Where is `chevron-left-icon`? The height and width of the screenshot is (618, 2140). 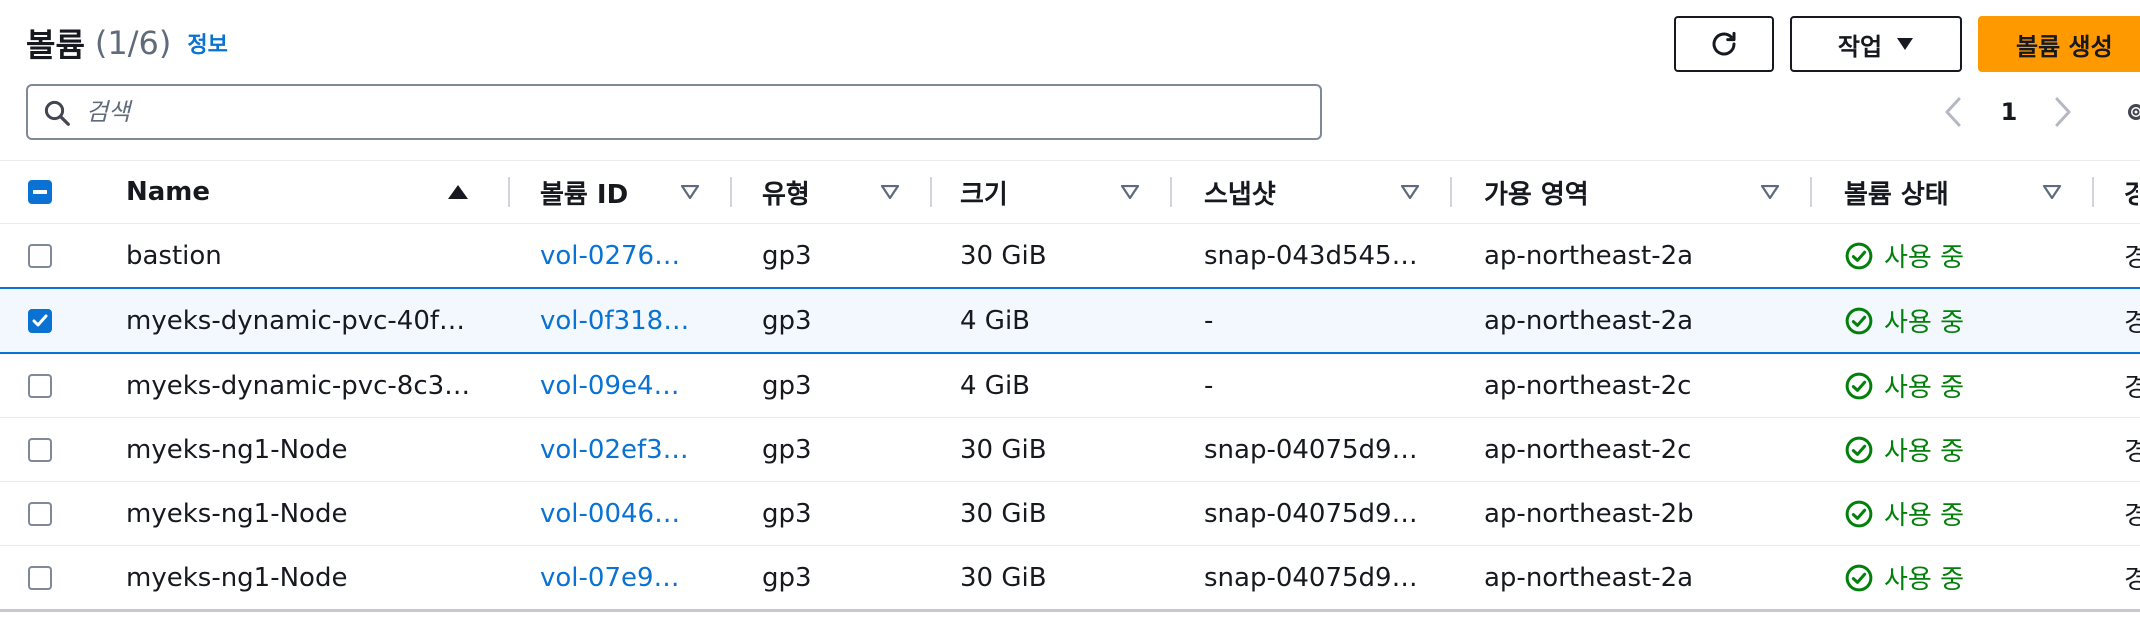 chevron-left-icon is located at coordinates (1953, 112).